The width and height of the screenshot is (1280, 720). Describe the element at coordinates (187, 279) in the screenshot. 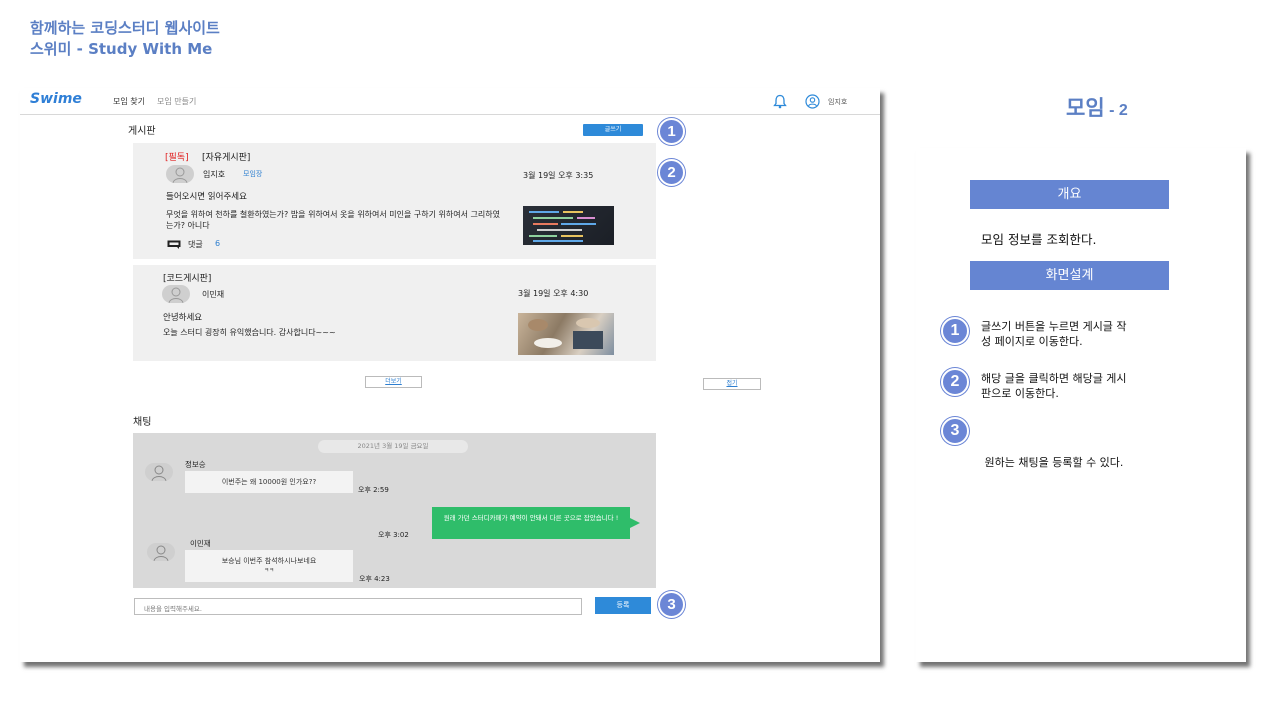

I see `category-tag: [코드게시판]` at that location.